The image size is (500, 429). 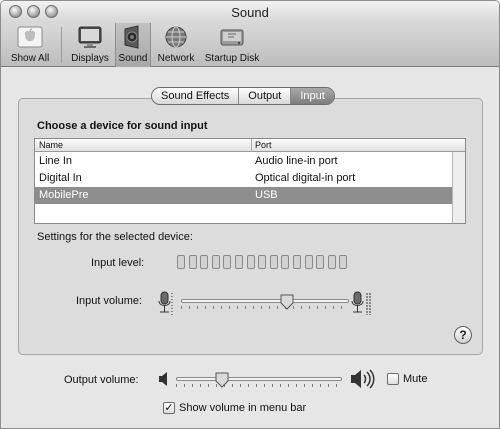 I want to click on device-name: Digital In, so click(x=60, y=178).